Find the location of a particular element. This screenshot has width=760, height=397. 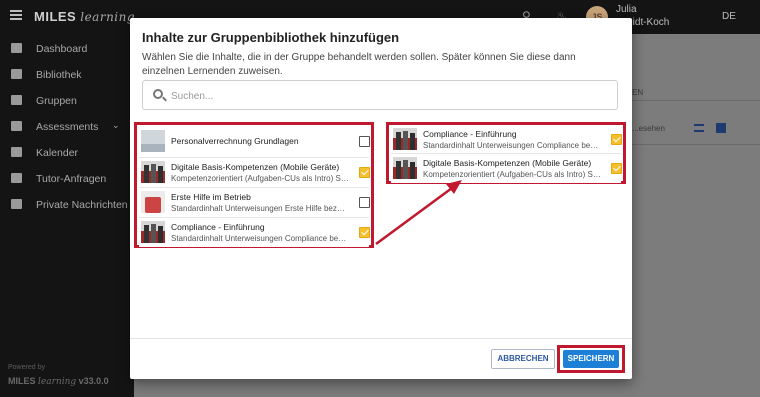

sidebar-item-groups: Gruppen is located at coordinates (67, 101).